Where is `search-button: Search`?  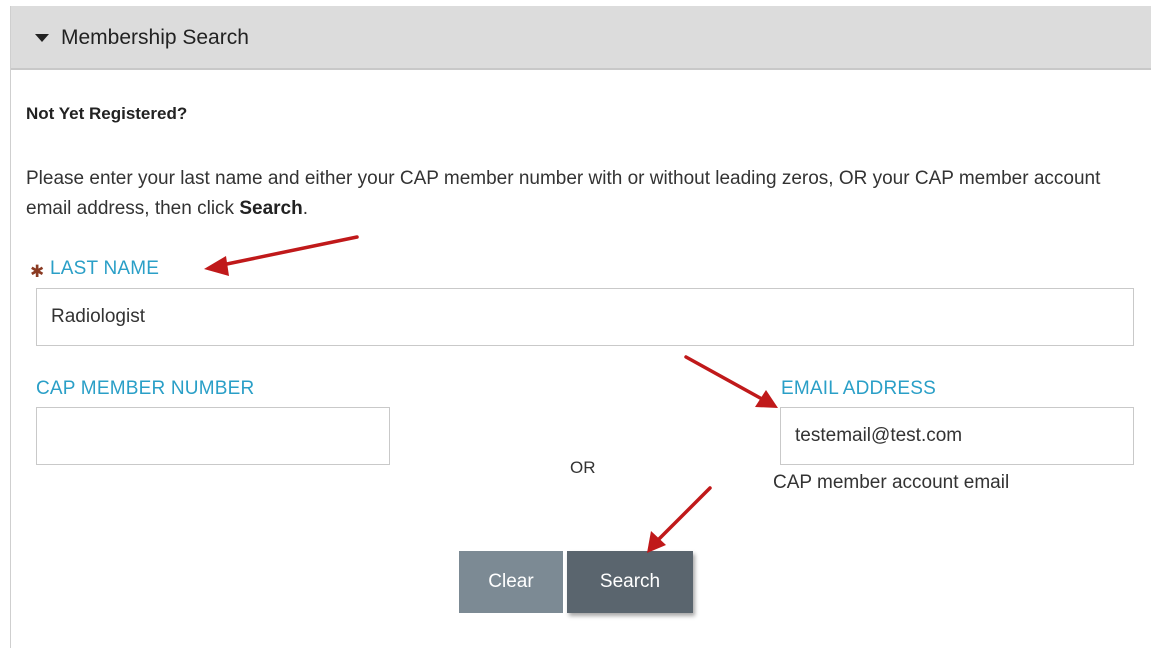 search-button: Search is located at coordinates (630, 582).